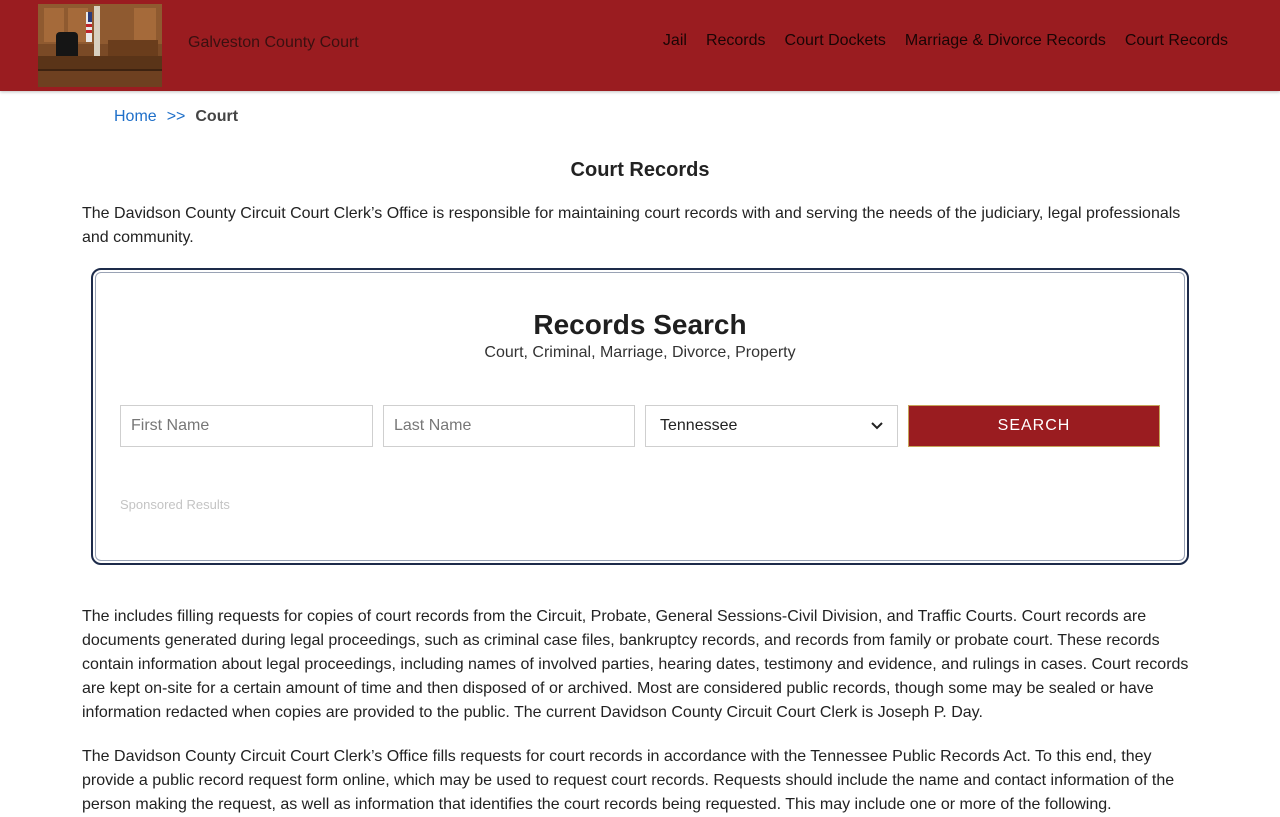 The width and height of the screenshot is (1280, 817). Describe the element at coordinates (640, 170) in the screenshot. I see `page-title: Court Records` at that location.